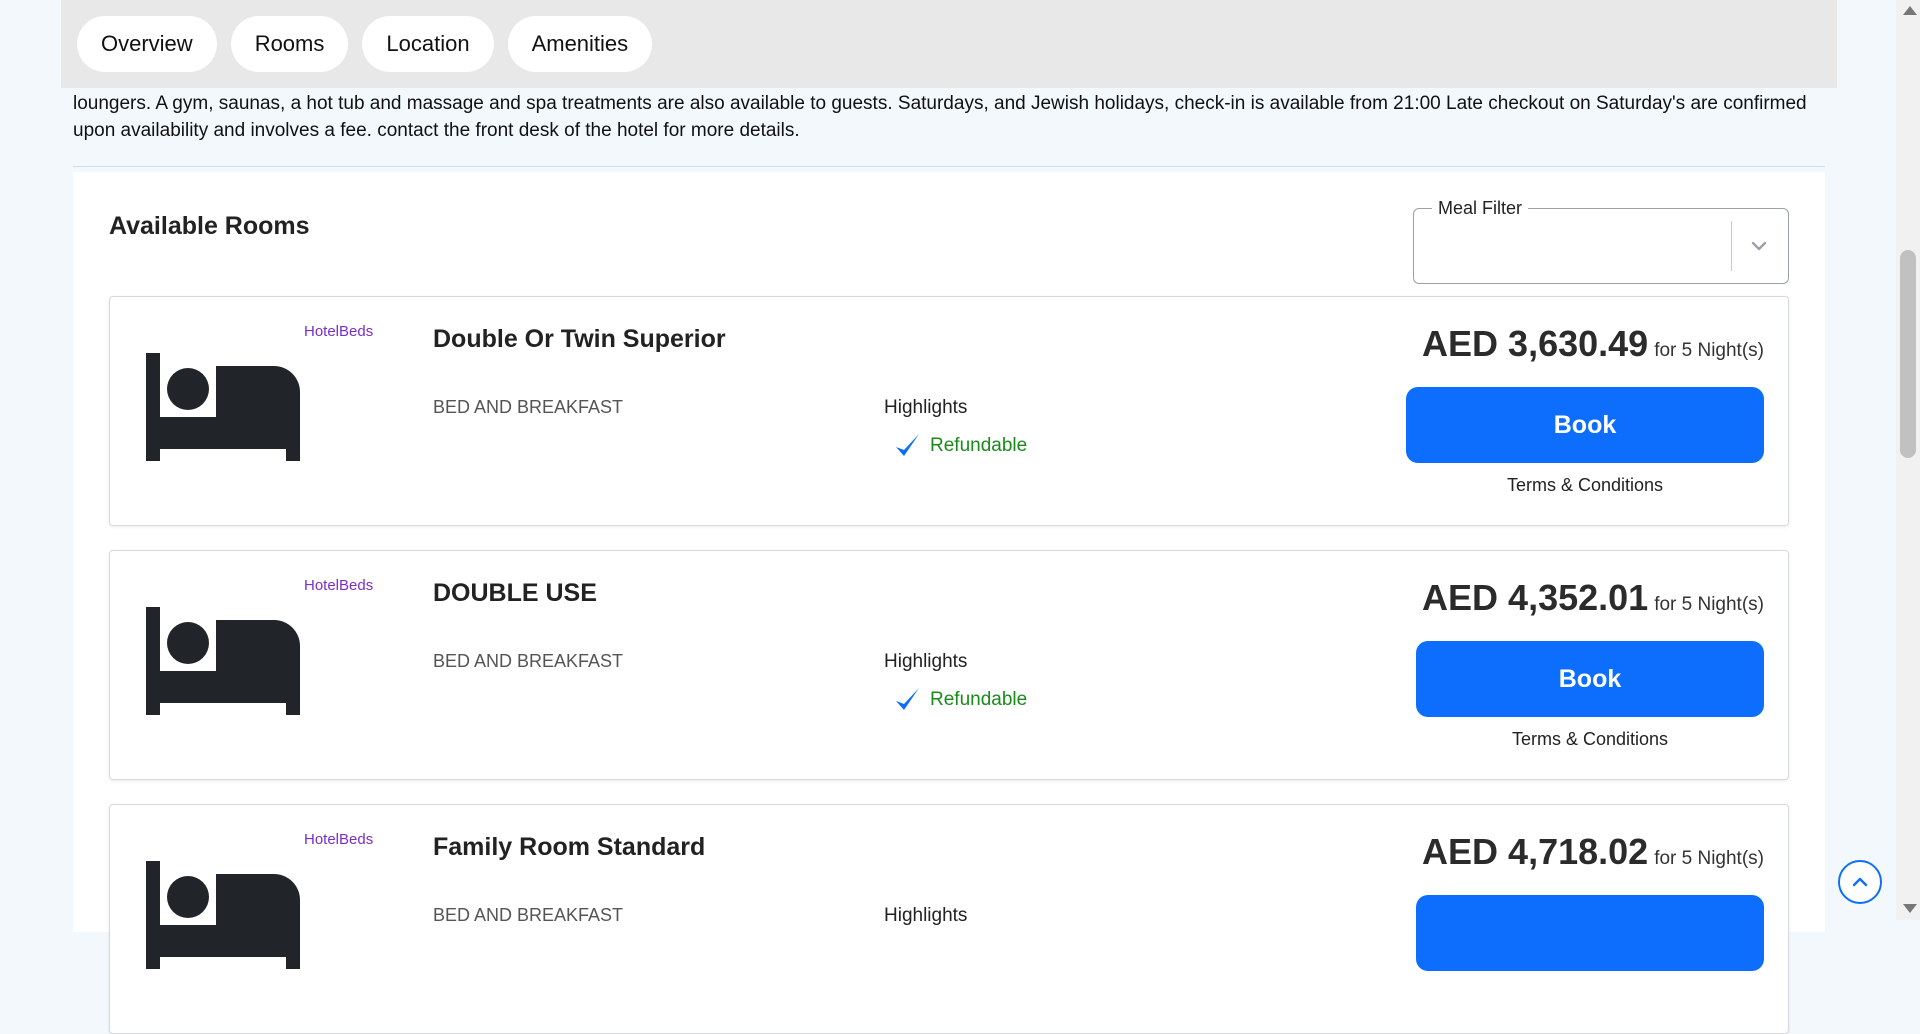  What do you see at coordinates (1590, 933) in the screenshot?
I see `book-button` at bounding box center [1590, 933].